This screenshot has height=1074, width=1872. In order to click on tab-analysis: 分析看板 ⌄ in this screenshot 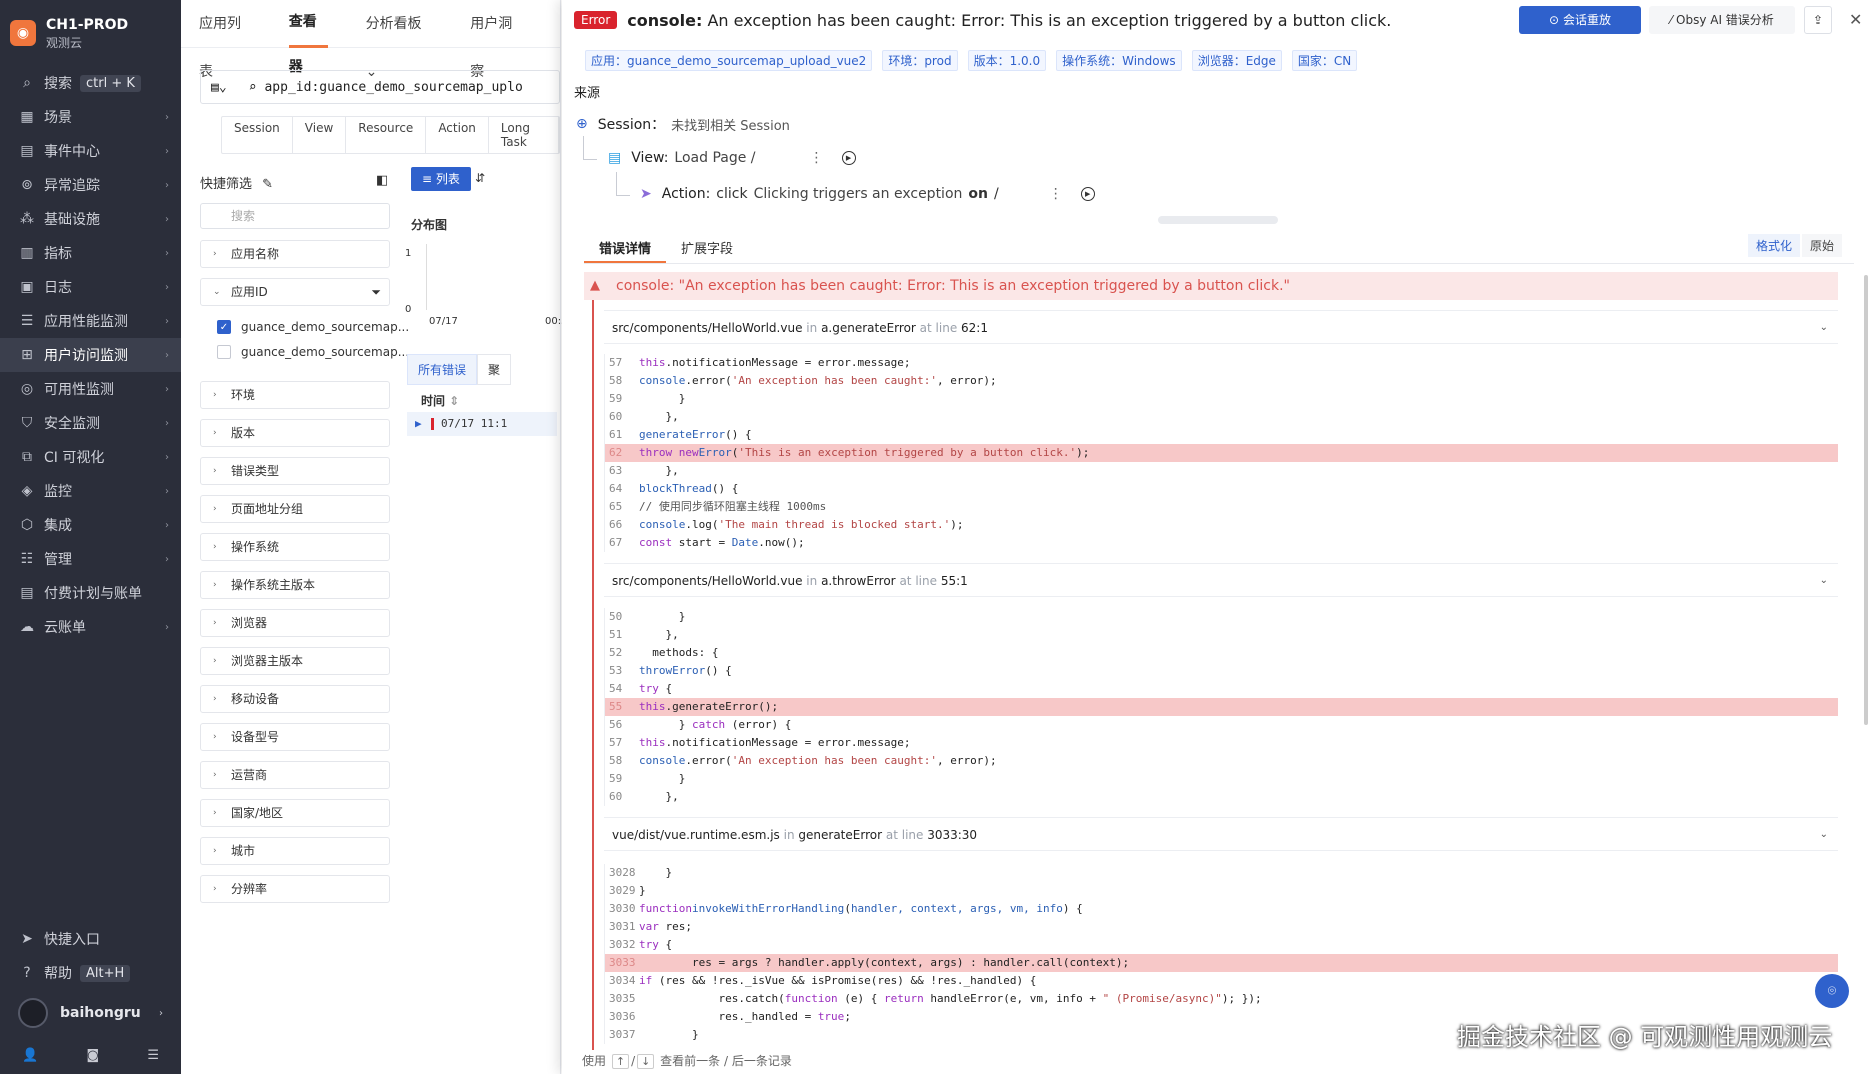, I will do `click(399, 40)`.